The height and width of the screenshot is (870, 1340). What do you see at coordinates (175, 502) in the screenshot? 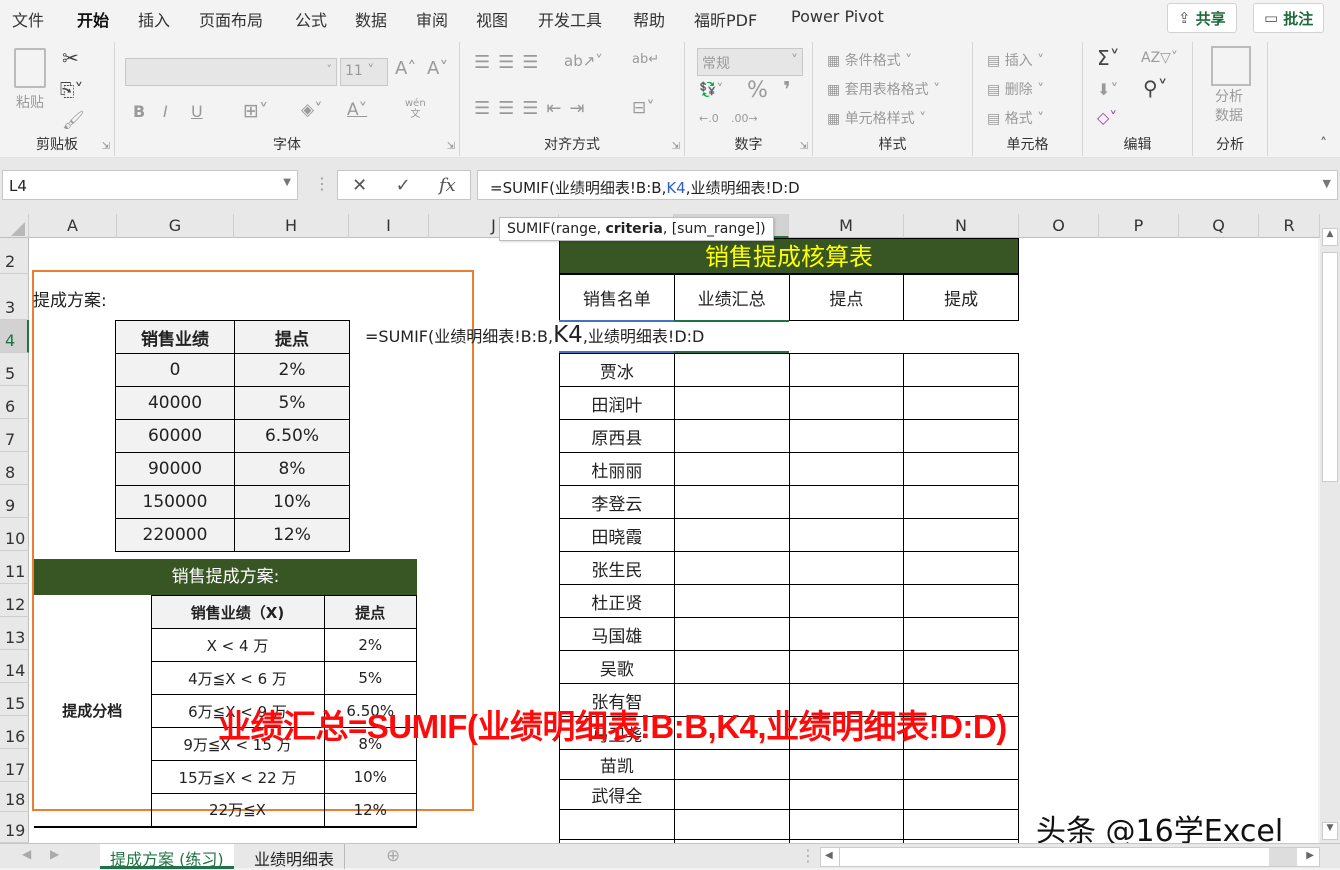
I see `cell: 150000` at bounding box center [175, 502].